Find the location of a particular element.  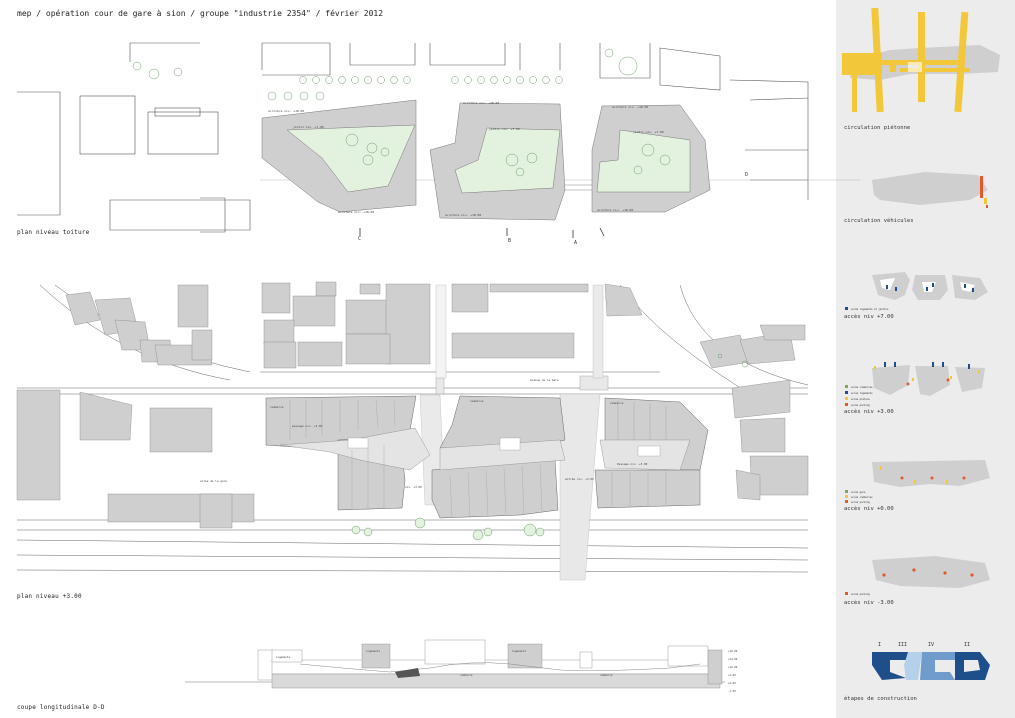

caption-pedestrian: circulation piétonne is located at coordinates (877, 128).